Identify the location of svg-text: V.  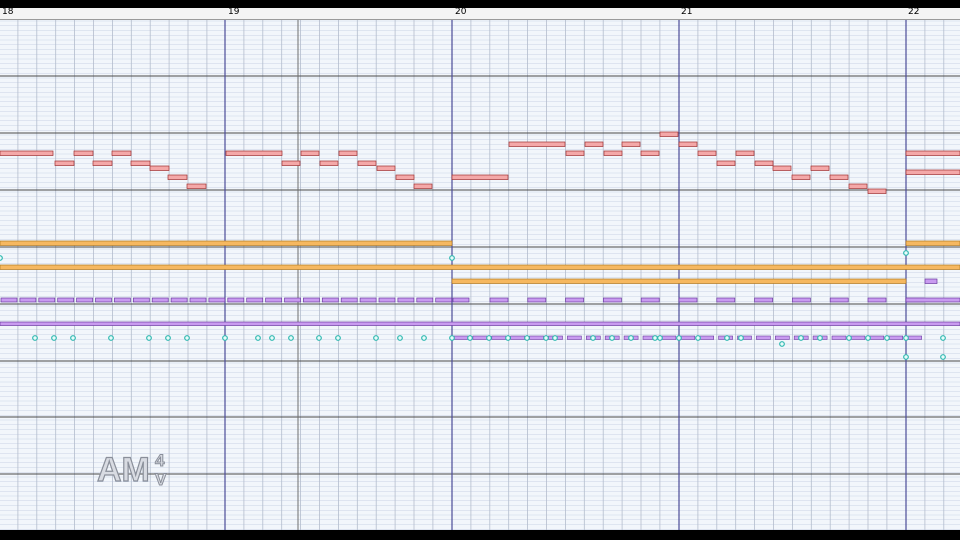
(161, 479).